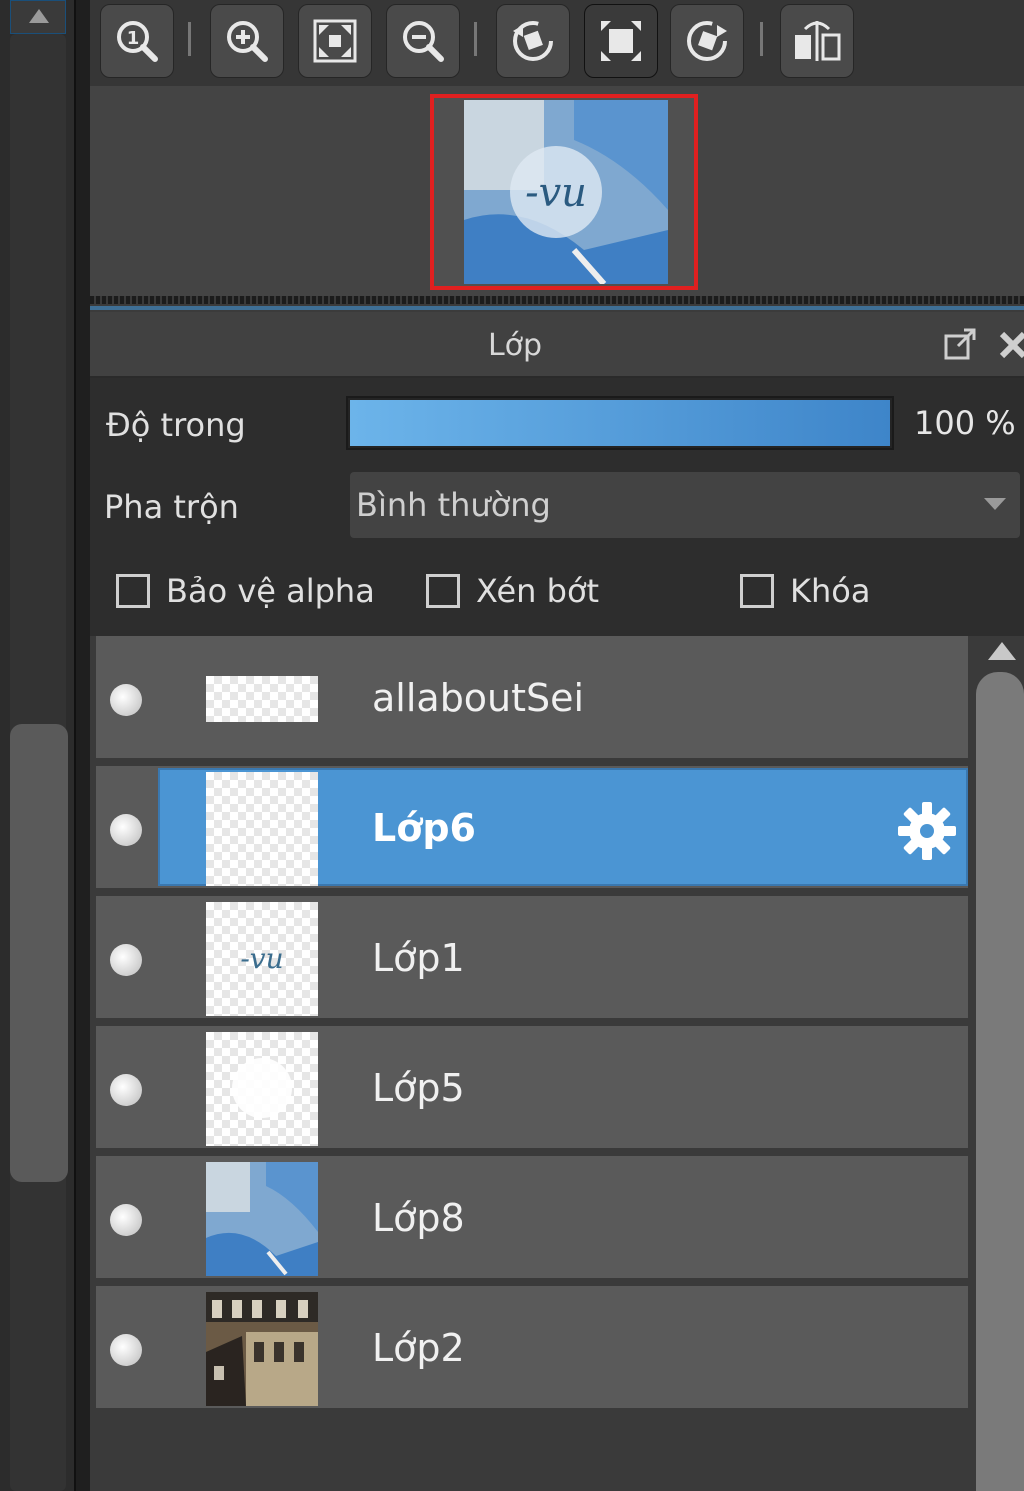  I want to click on rotate-right-button, so click(707, 41).